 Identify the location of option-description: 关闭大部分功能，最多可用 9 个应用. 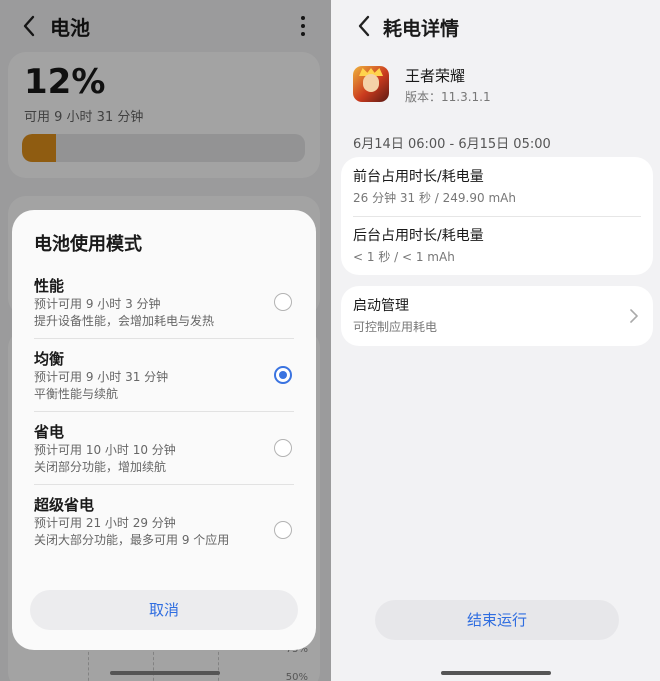
(132, 540).